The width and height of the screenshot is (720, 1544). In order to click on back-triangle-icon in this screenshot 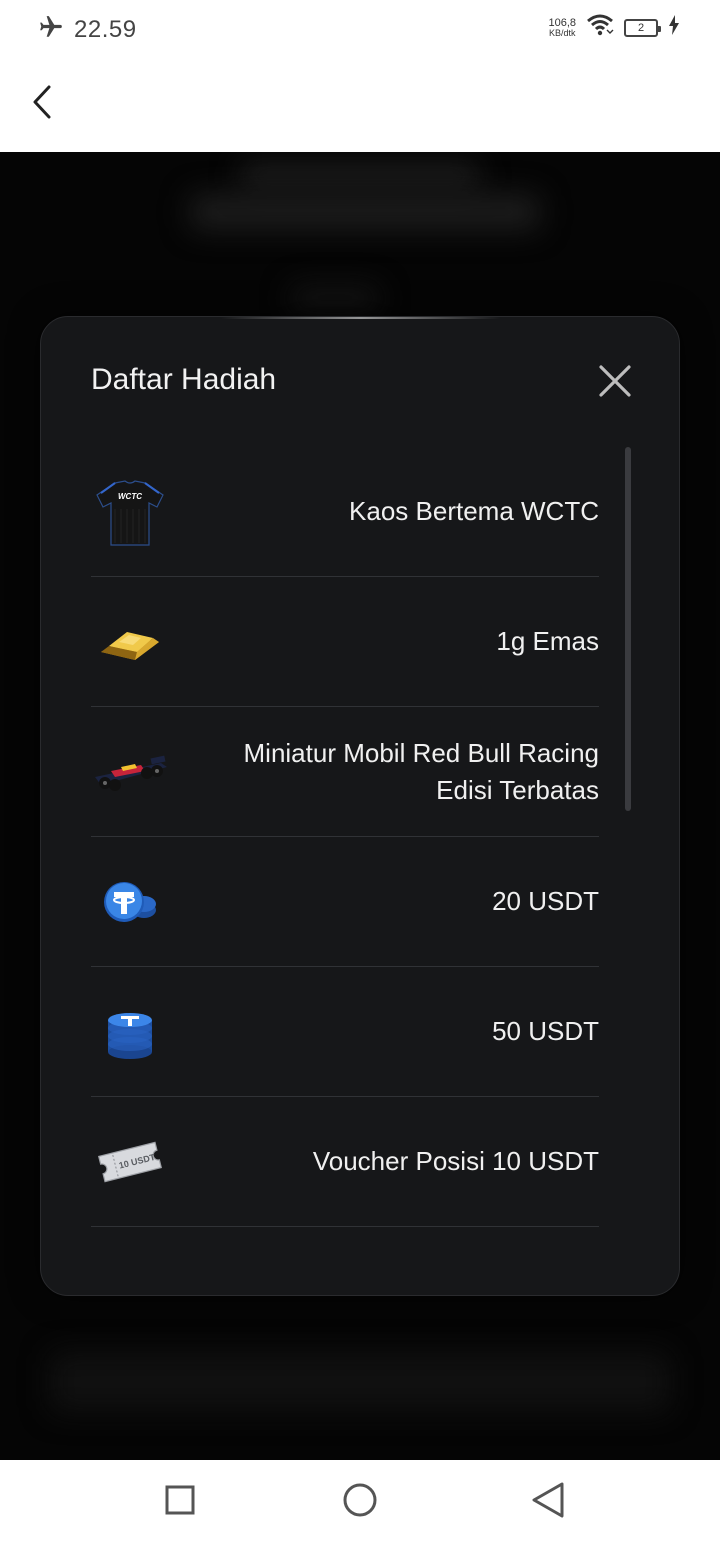, I will do `click(548, 1502)`.